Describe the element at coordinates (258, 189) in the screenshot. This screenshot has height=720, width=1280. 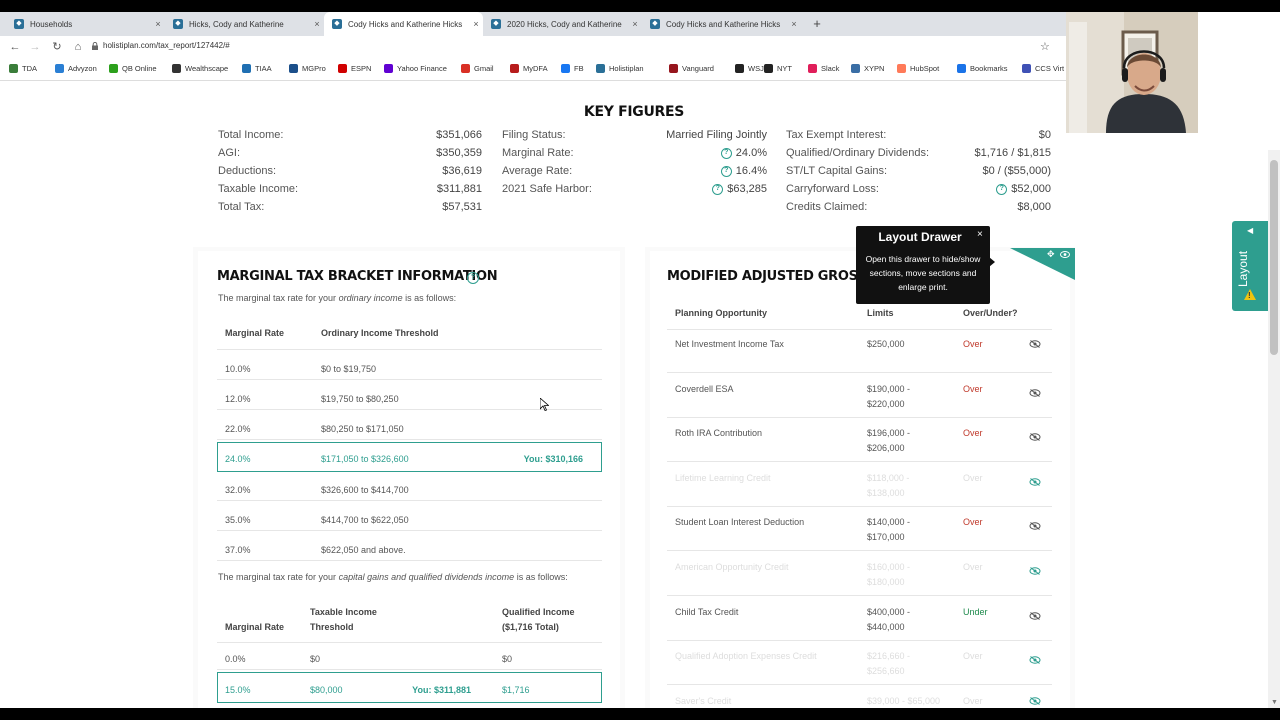
I see `key-figure-label: Taxable Income:` at that location.